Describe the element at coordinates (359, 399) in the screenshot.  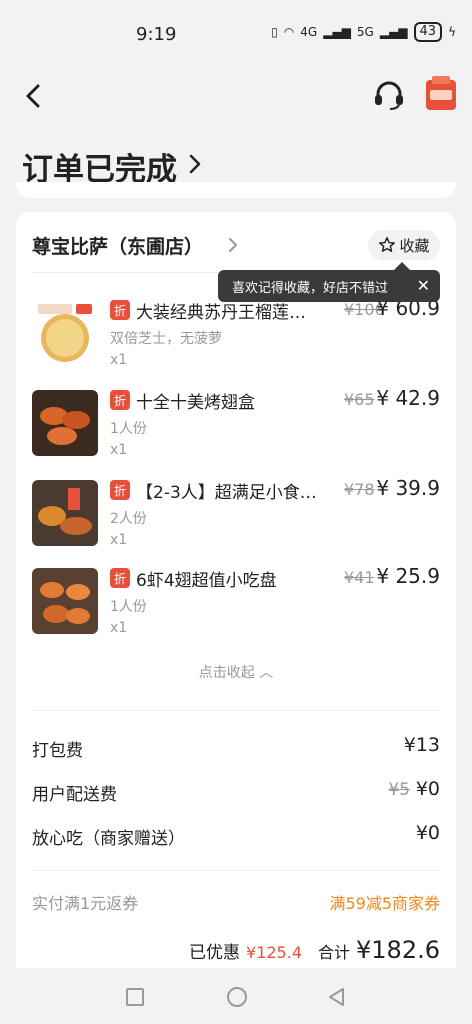
I see `item-original-price: ¥65` at that location.